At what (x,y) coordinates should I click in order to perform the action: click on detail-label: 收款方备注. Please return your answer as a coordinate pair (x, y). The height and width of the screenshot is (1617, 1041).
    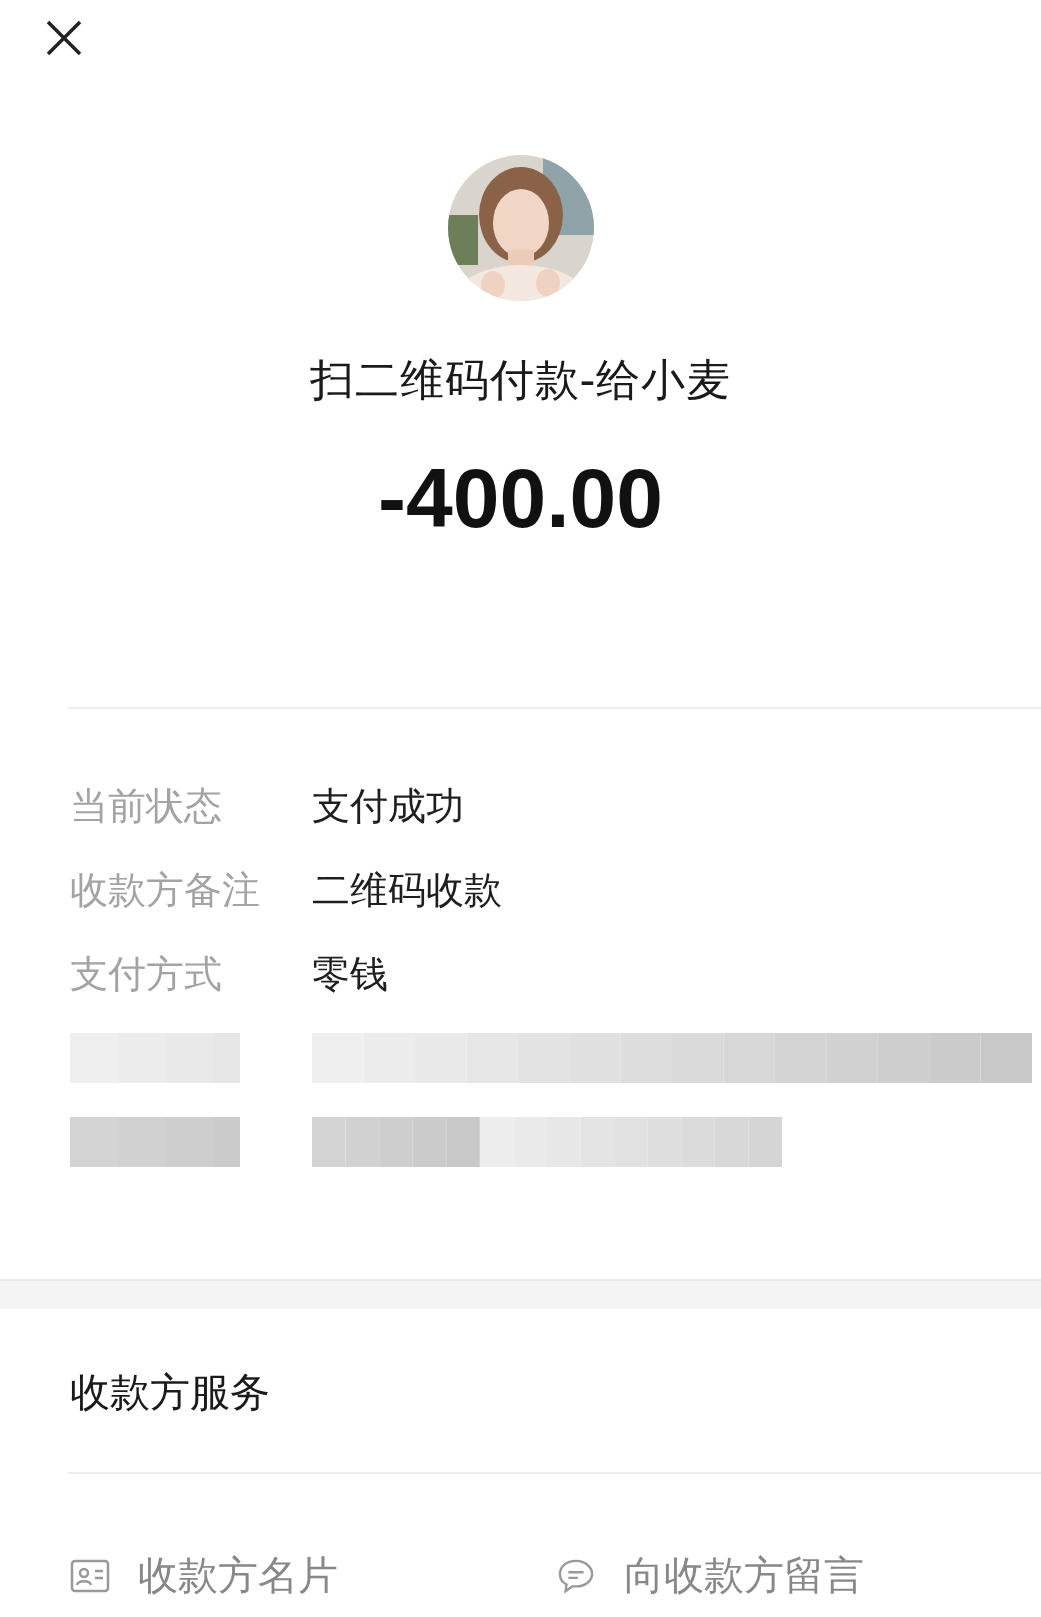
    Looking at the image, I should click on (165, 890).